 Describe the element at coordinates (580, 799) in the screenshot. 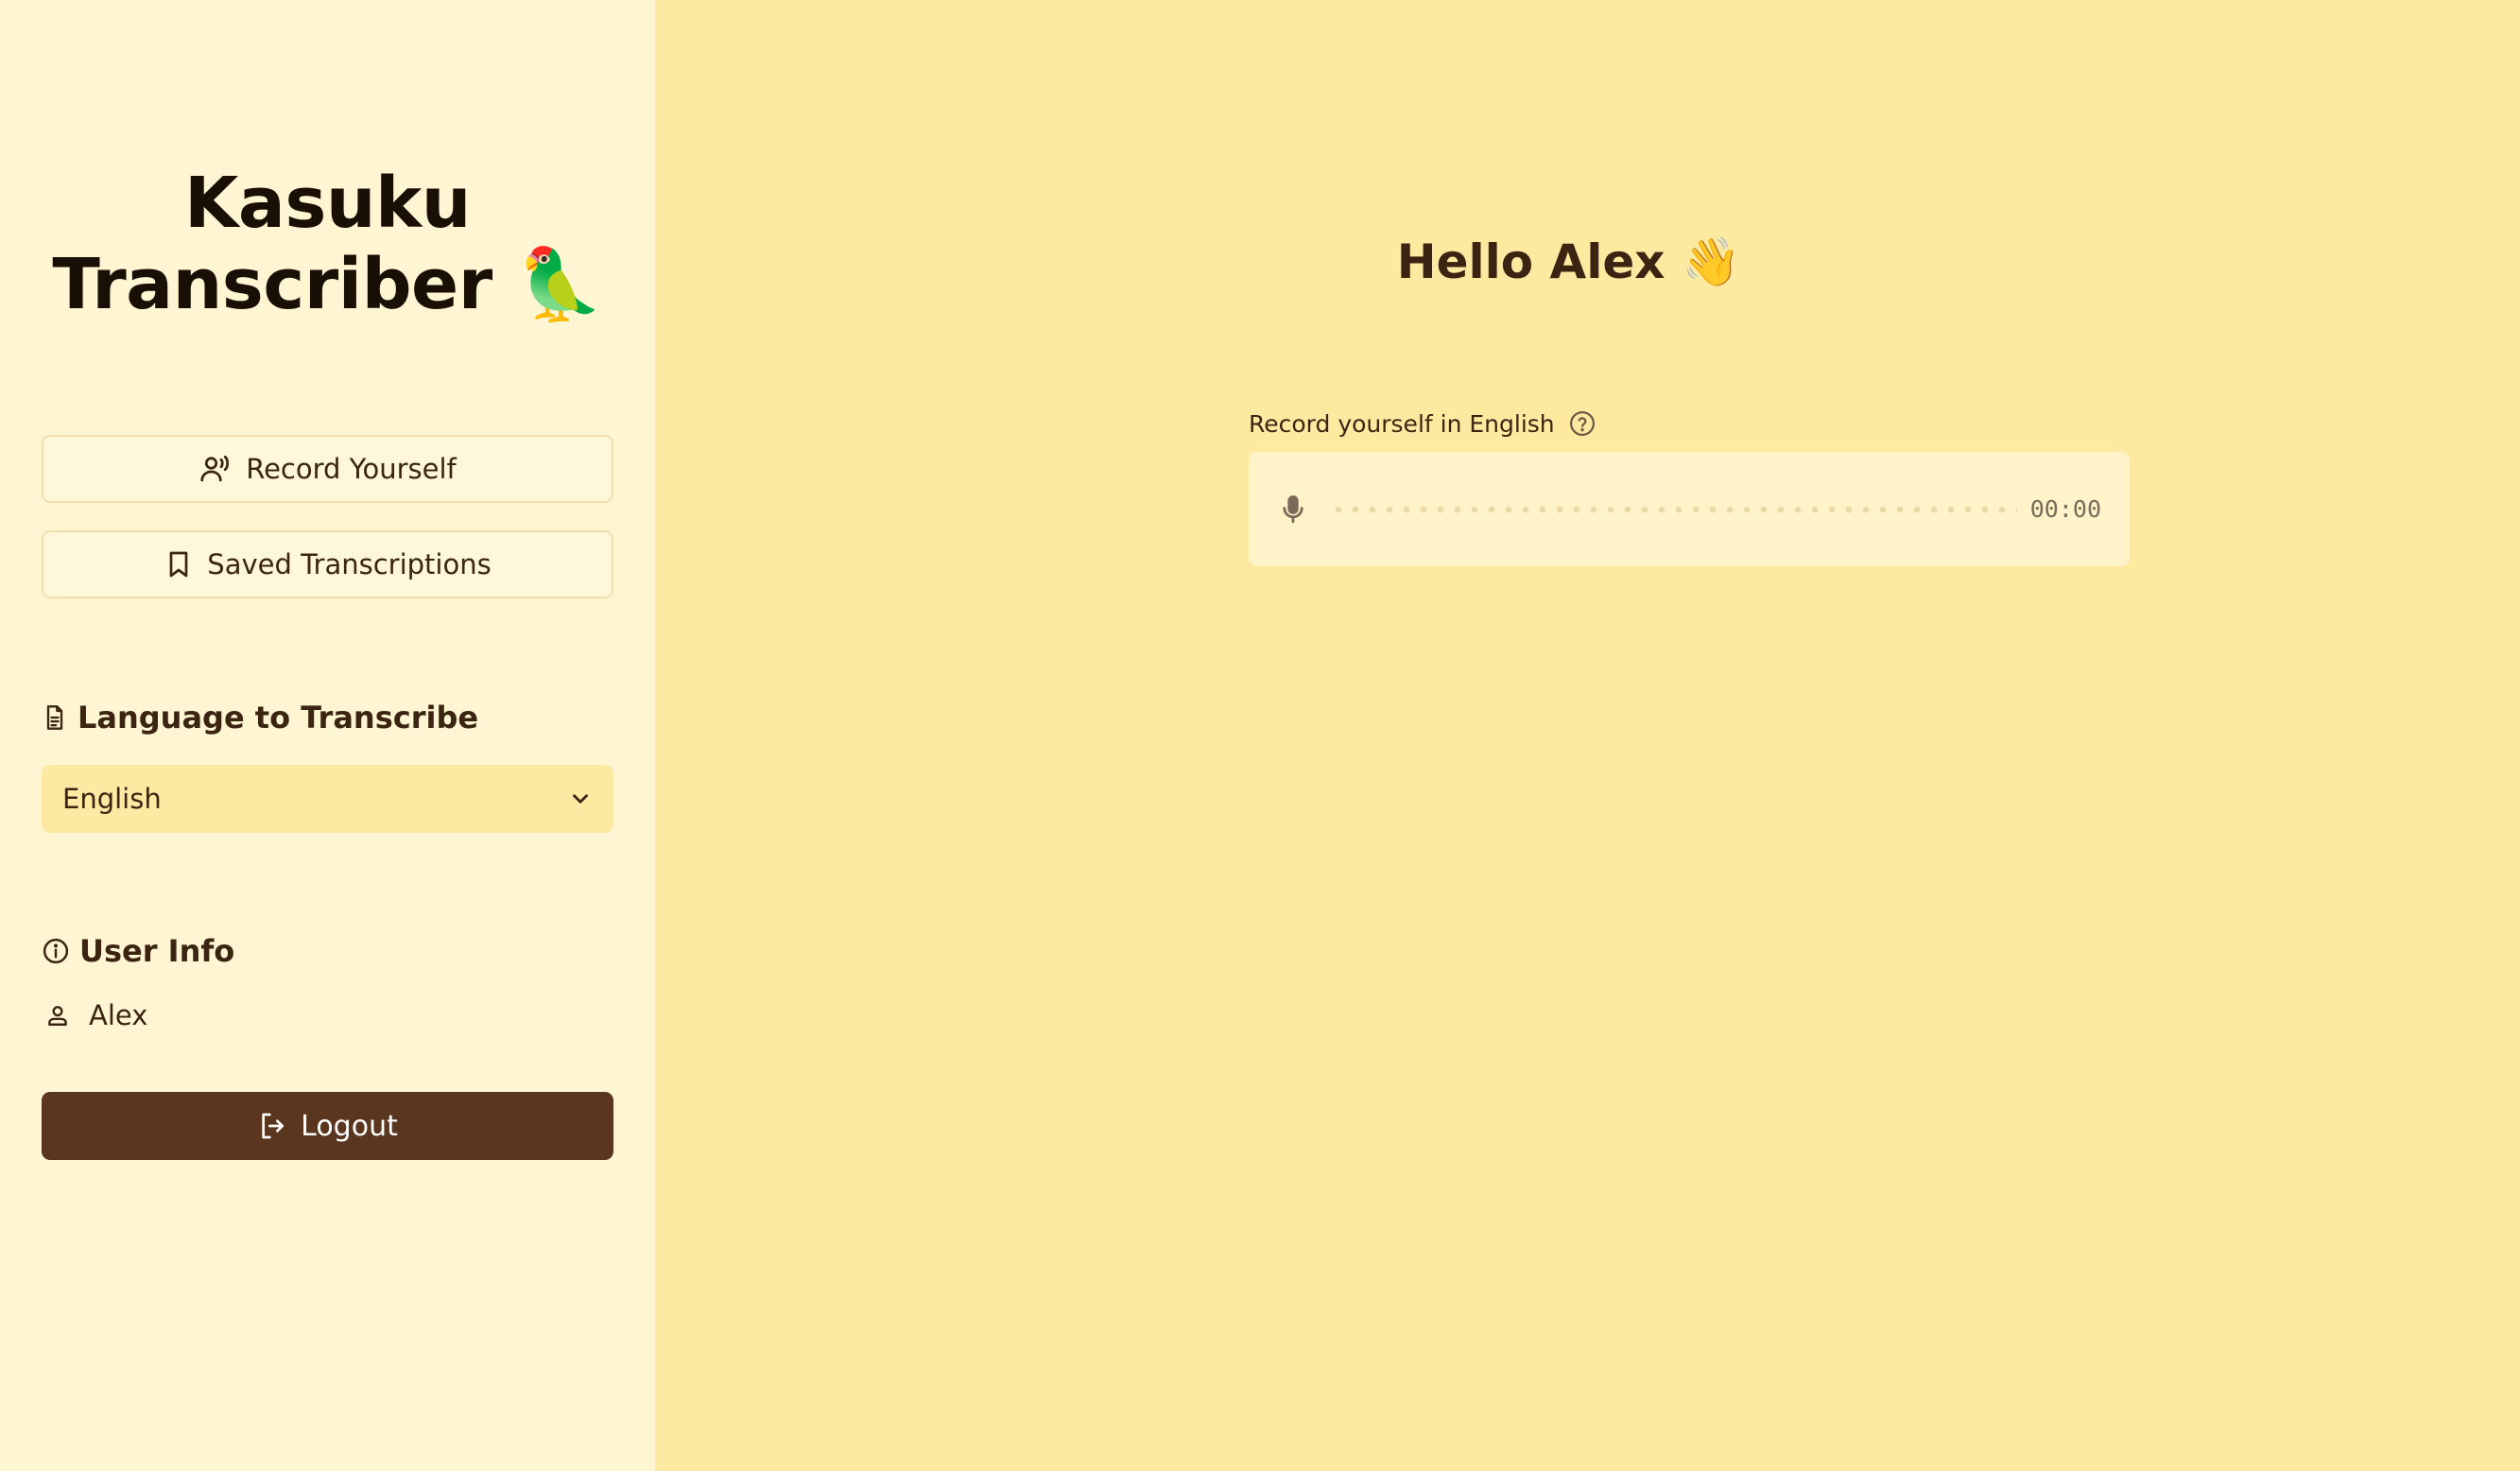

I see `chevron-down-icon` at that location.